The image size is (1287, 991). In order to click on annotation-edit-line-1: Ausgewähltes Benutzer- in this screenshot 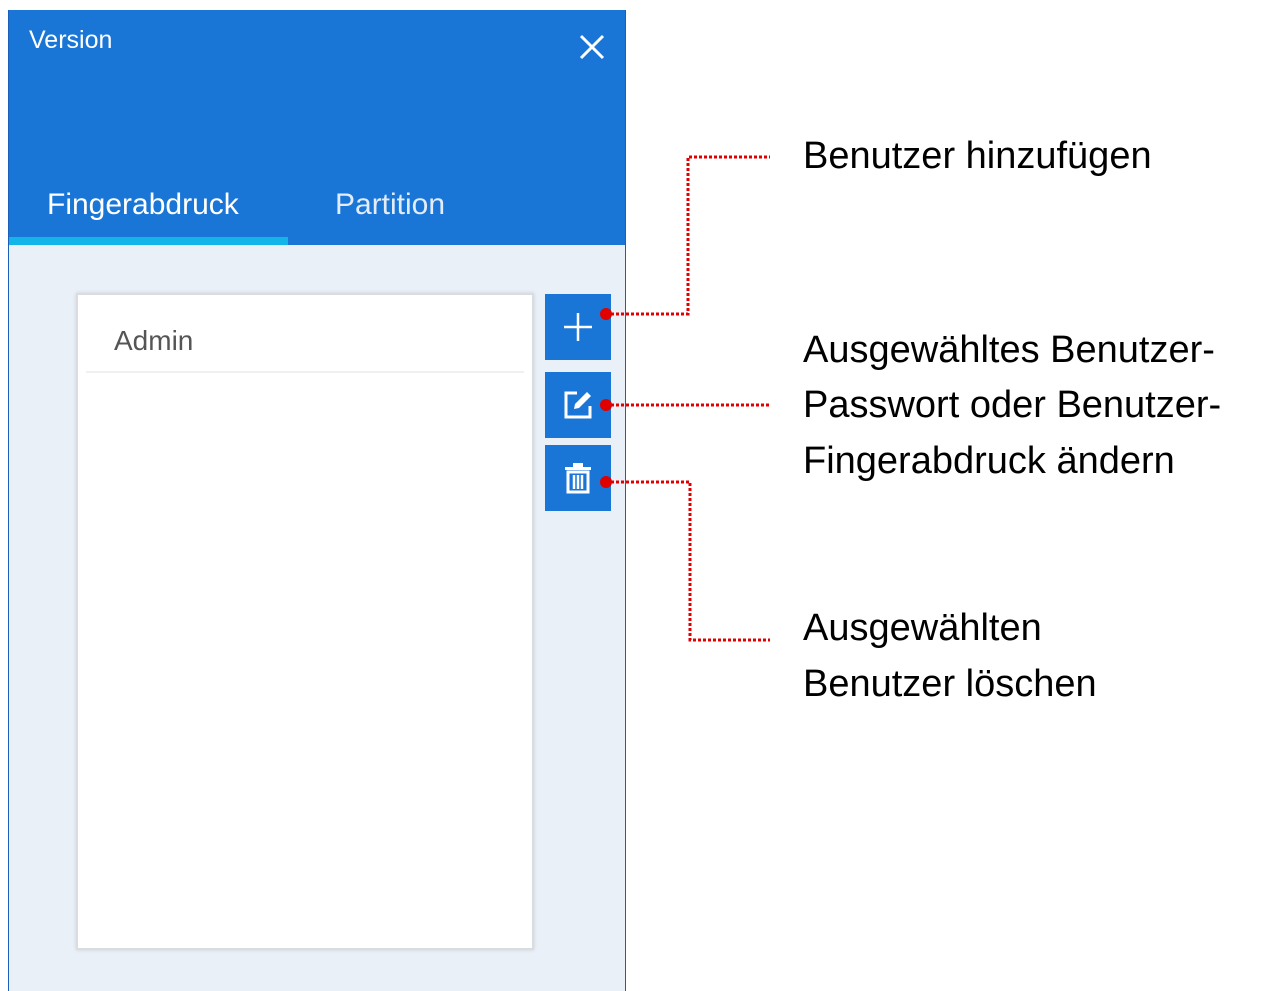, I will do `click(1009, 350)`.